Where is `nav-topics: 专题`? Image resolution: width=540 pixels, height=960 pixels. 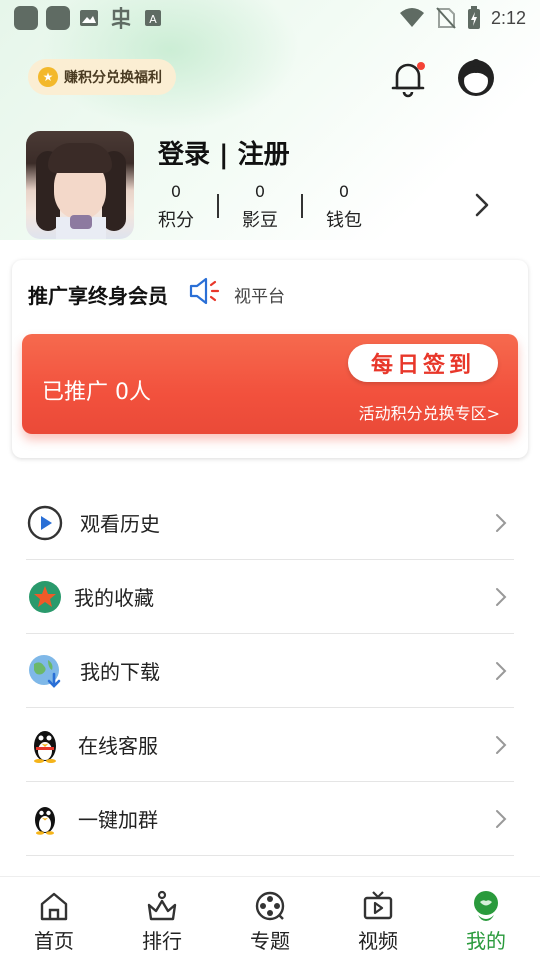
nav-topics: 专题 is located at coordinates (270, 918).